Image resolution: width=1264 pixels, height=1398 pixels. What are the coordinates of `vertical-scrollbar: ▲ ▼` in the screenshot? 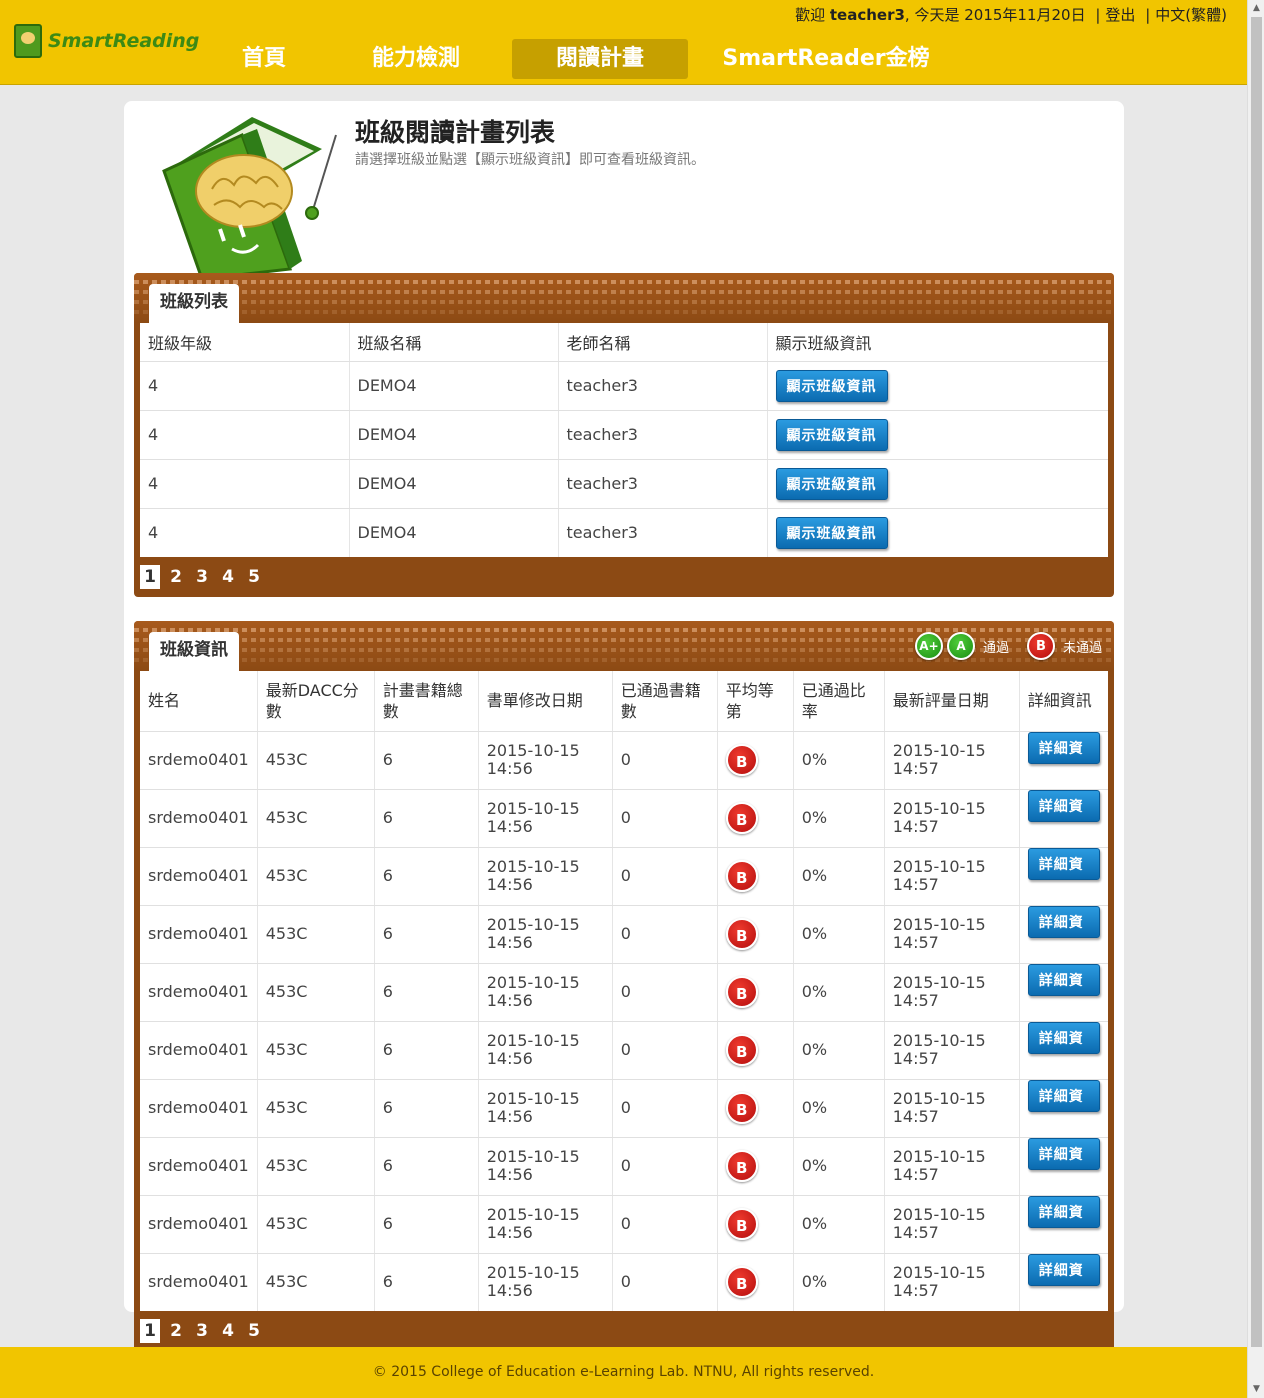 It's located at (1255, 699).